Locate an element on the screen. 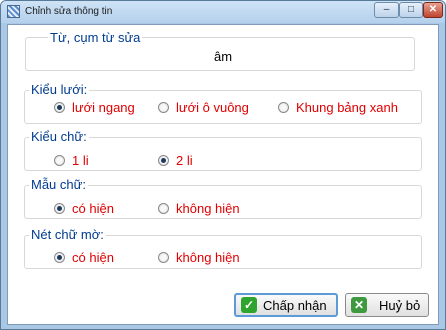 The width and height of the screenshot is (446, 330). ok-button: ✓ Chấp nhận is located at coordinates (286, 305).